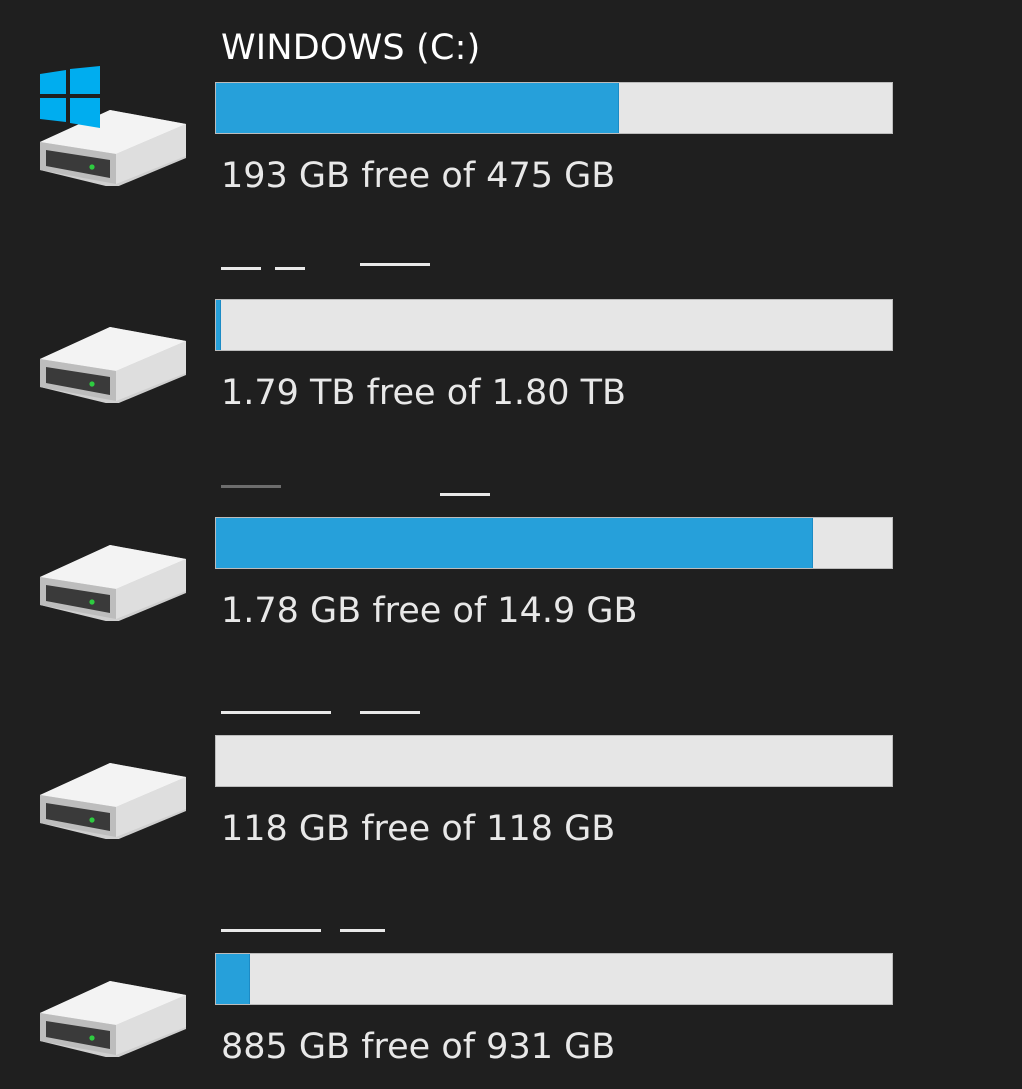  What do you see at coordinates (418, 1047) in the screenshot?
I see `free-space-text: 885 GB free of 931 GB` at bounding box center [418, 1047].